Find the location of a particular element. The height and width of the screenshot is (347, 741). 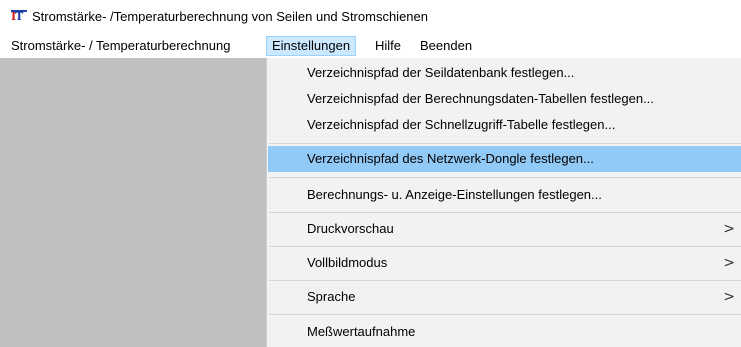

app-logo-icon: IT is located at coordinates (19, 17).